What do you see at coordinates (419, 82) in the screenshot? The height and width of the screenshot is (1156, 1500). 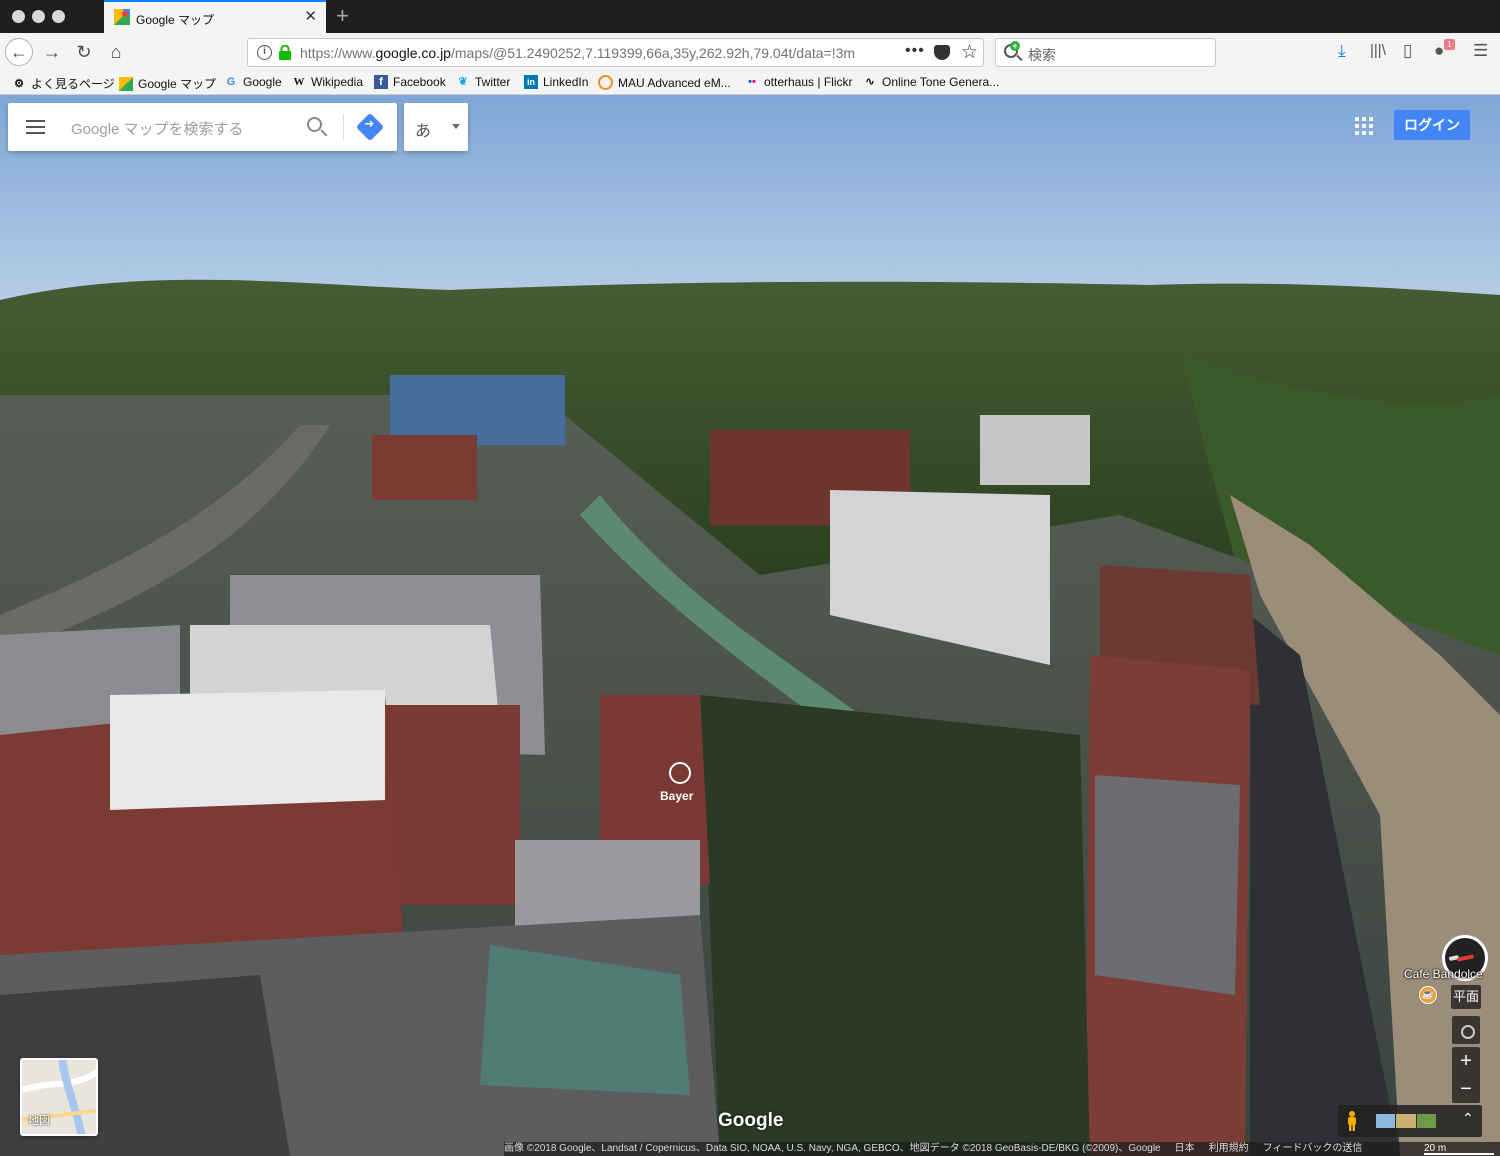 I see `bookmark-label: Facebook` at bounding box center [419, 82].